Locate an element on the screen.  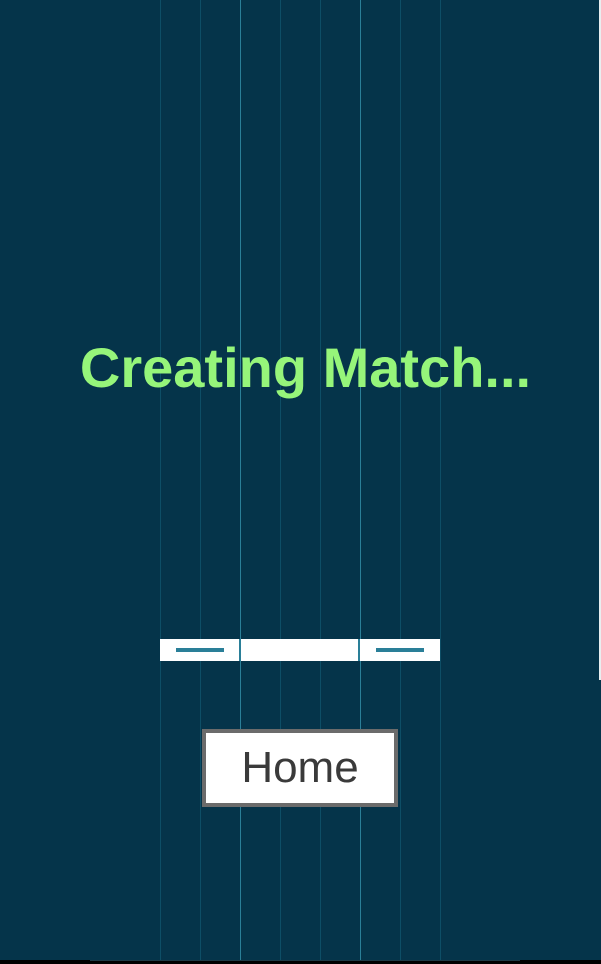
bottom-strip is located at coordinates (300, 962).